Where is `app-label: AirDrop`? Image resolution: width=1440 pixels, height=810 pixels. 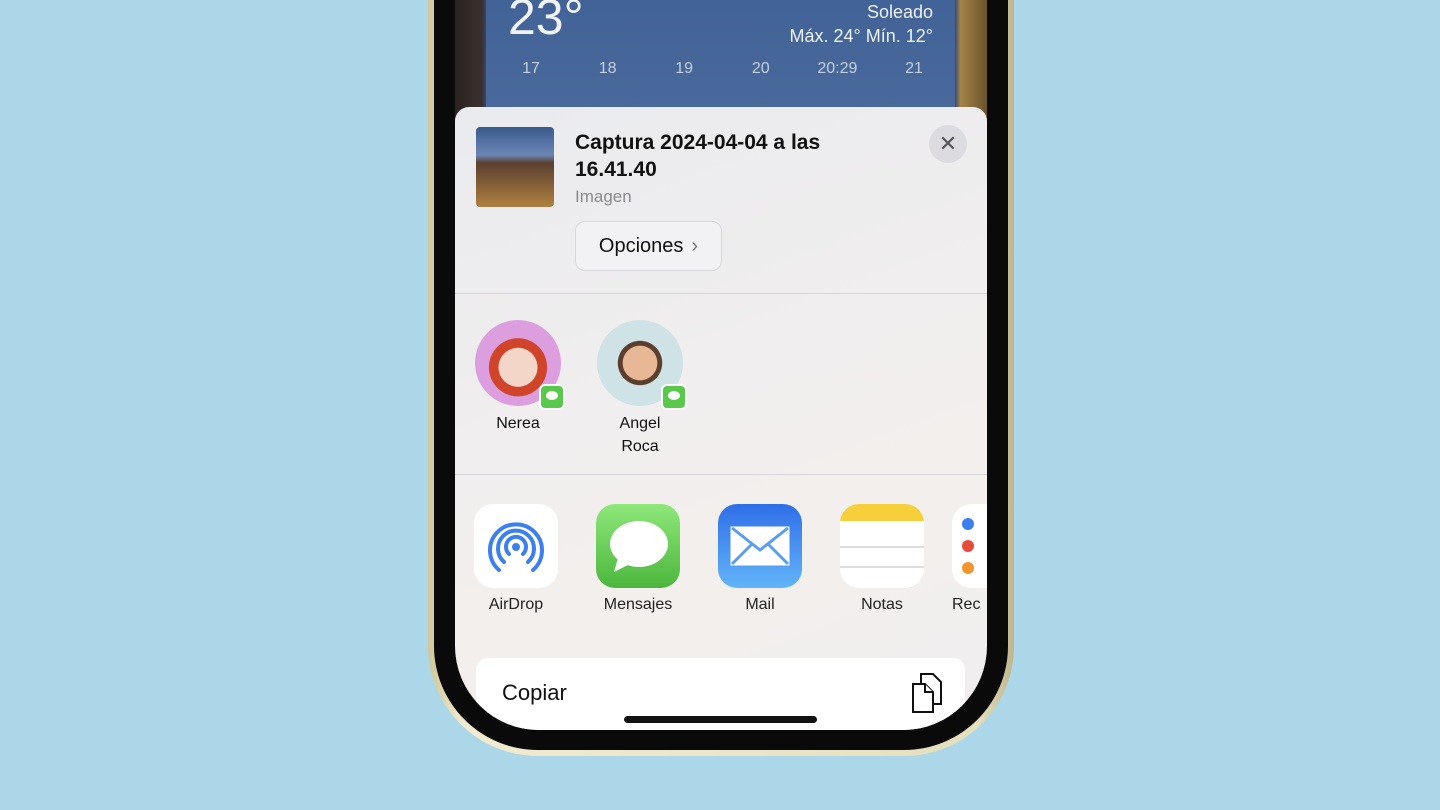 app-label: AirDrop is located at coordinates (516, 604).